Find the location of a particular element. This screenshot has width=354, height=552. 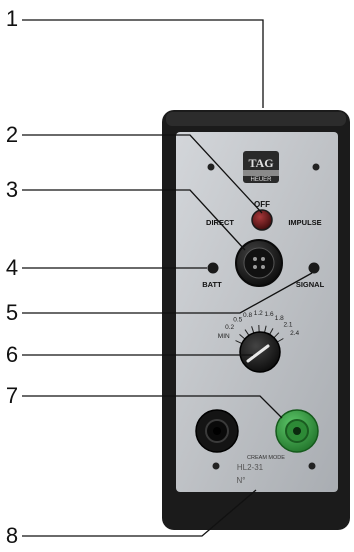

terminal-green-hole is located at coordinates (297, 431).